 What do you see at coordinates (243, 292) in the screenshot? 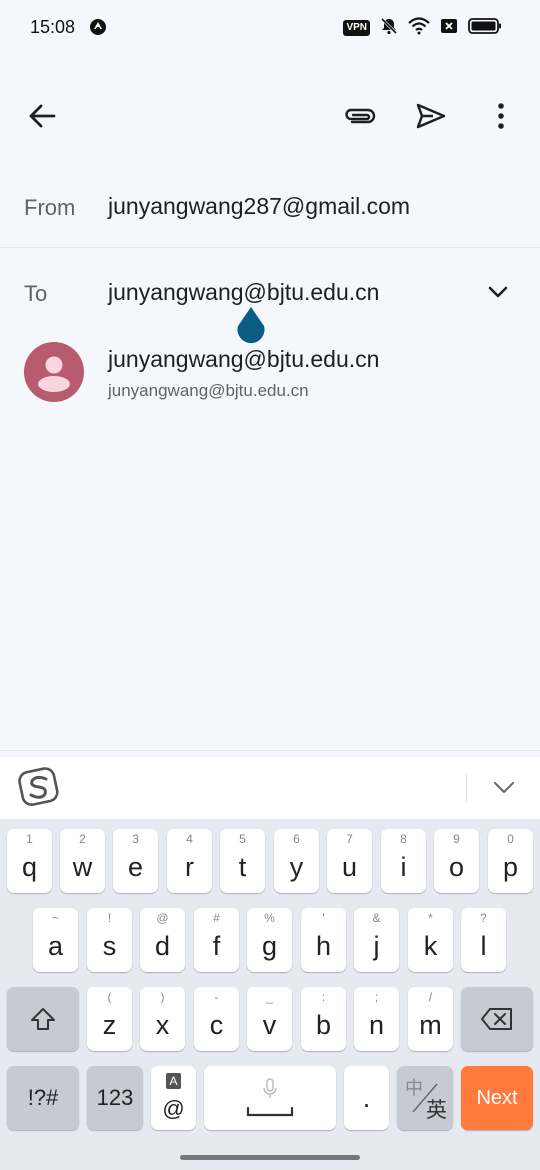
I see `to-input: junyangwang@bjtu.edu.cn` at bounding box center [243, 292].